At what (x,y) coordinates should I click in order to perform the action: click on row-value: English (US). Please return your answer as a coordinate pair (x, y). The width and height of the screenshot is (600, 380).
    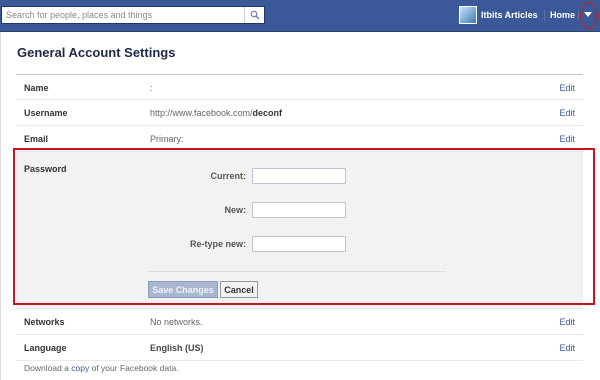
    Looking at the image, I should click on (177, 348).